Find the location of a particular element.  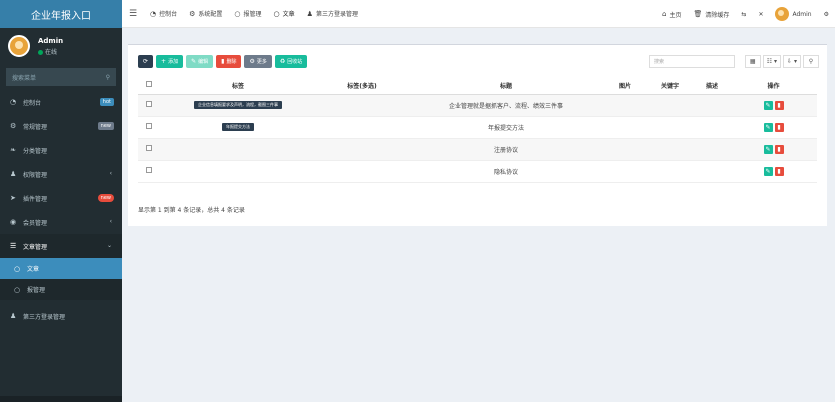

sidebar-item-category: ❧ 分类管理 is located at coordinates (61, 150).